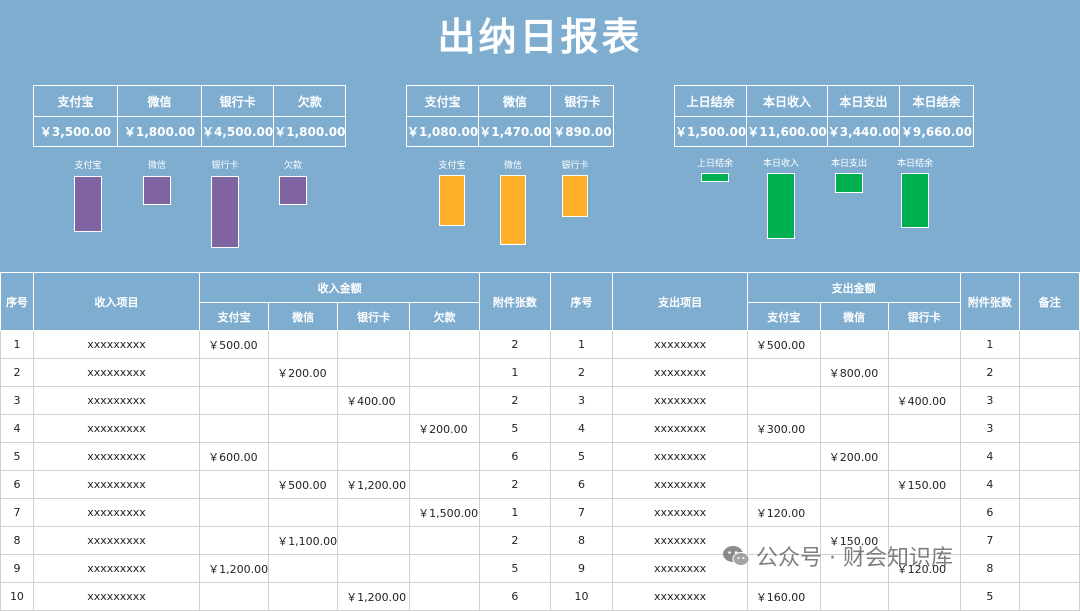 The image size is (1080, 611). I want to click on header-expense-amount: 支出金额, so click(853, 287).